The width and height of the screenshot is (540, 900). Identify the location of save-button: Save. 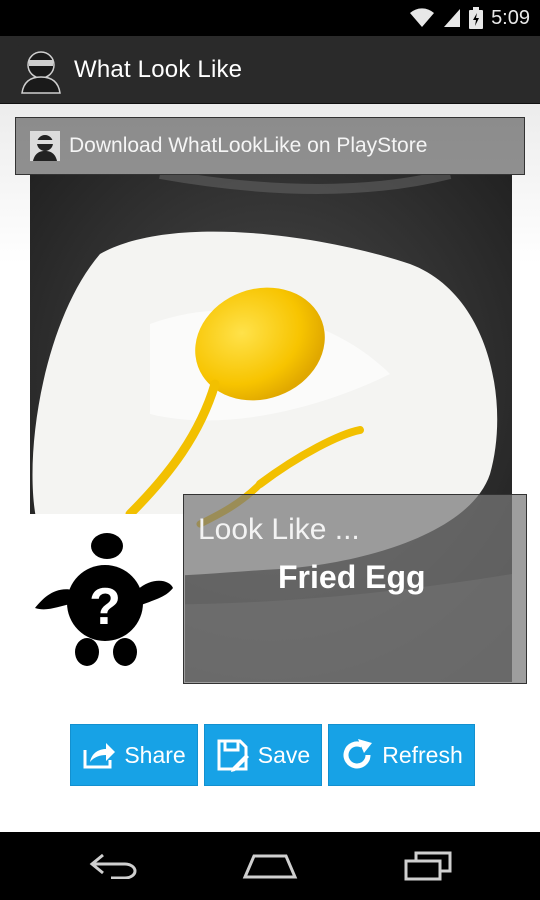
(263, 755).